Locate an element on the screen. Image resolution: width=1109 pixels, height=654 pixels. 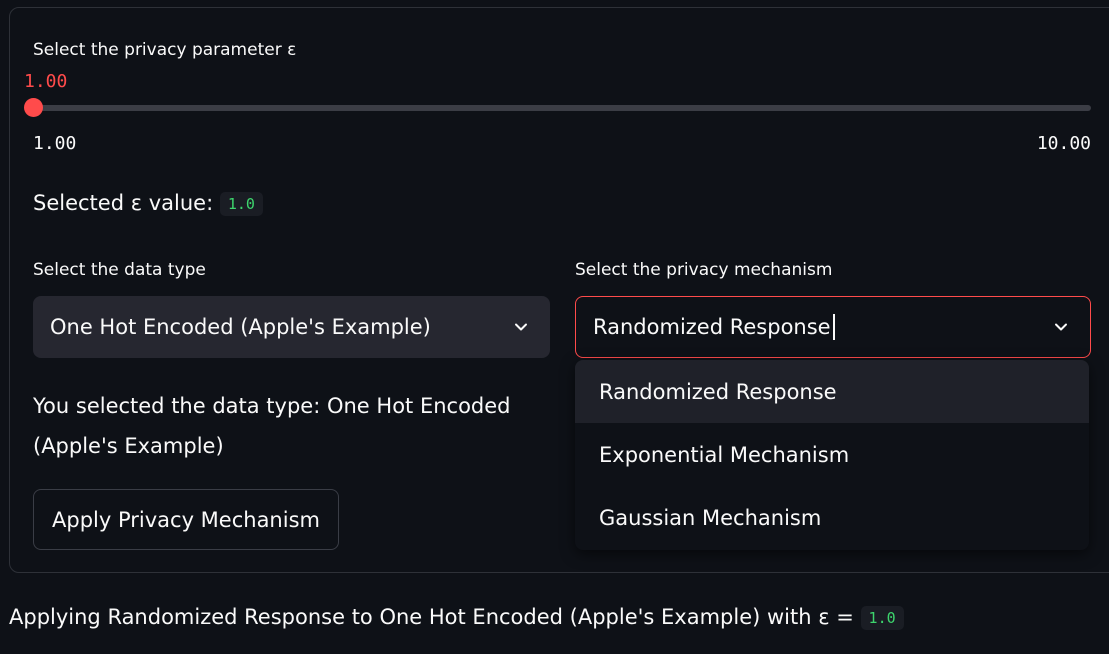
selected-epsilon-line: Selected ε value: 1.0 is located at coordinates (148, 203).